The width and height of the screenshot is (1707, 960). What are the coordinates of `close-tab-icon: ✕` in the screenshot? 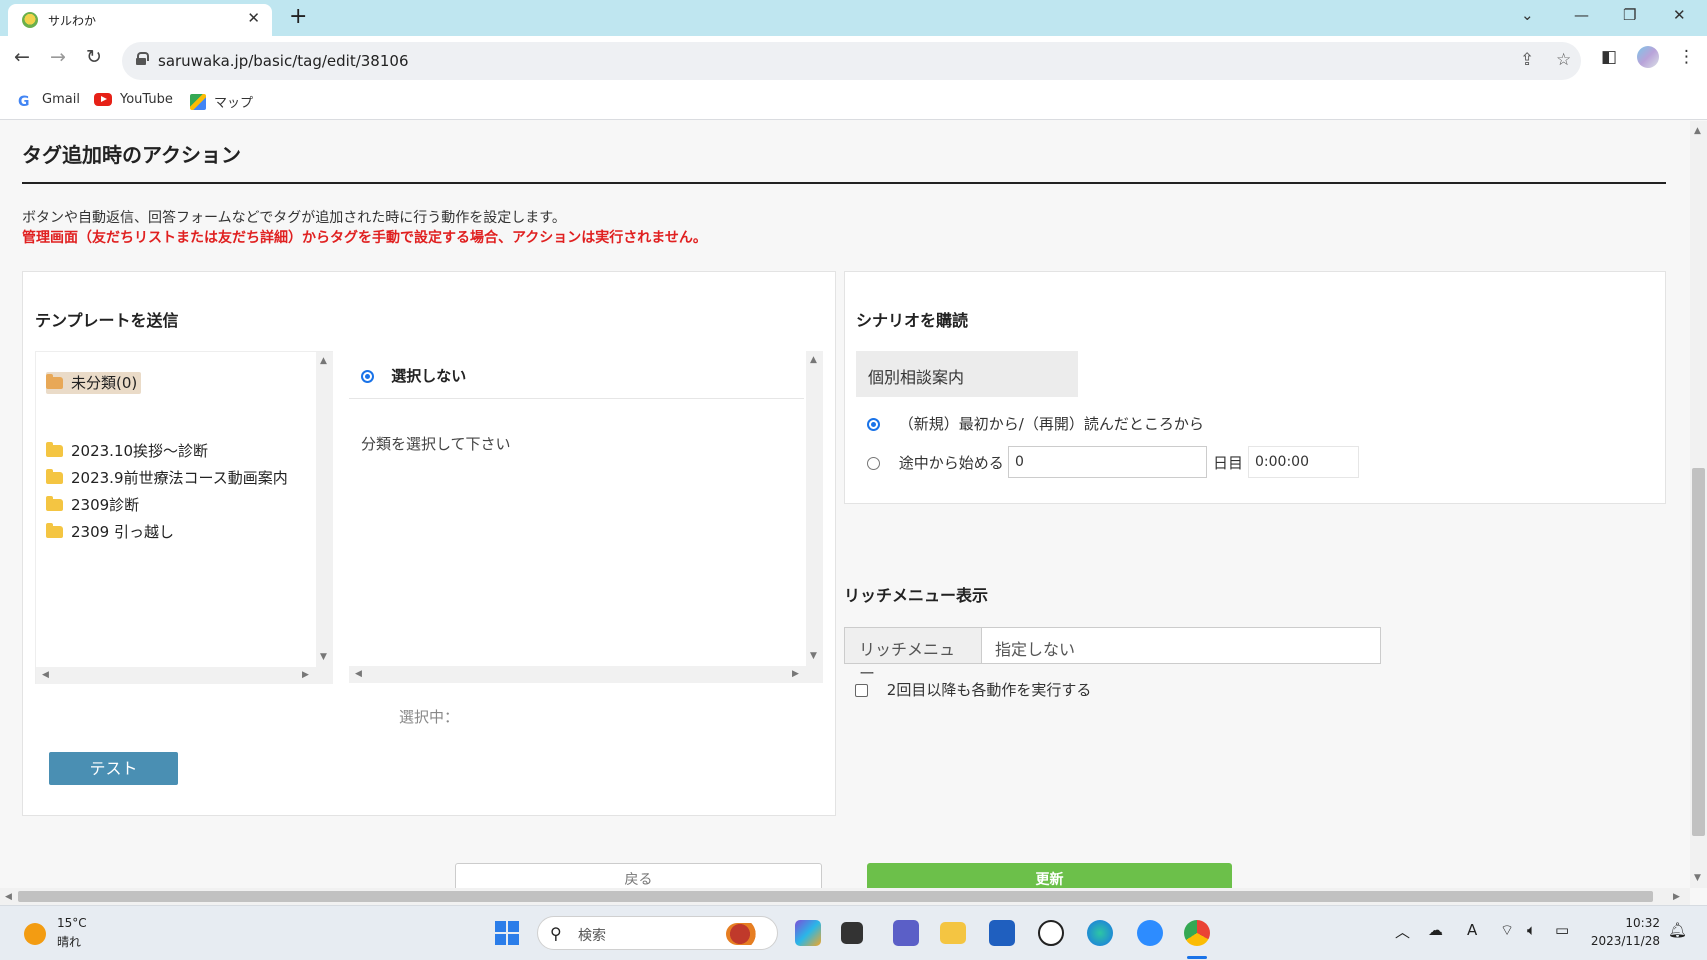 It's located at (253, 18).